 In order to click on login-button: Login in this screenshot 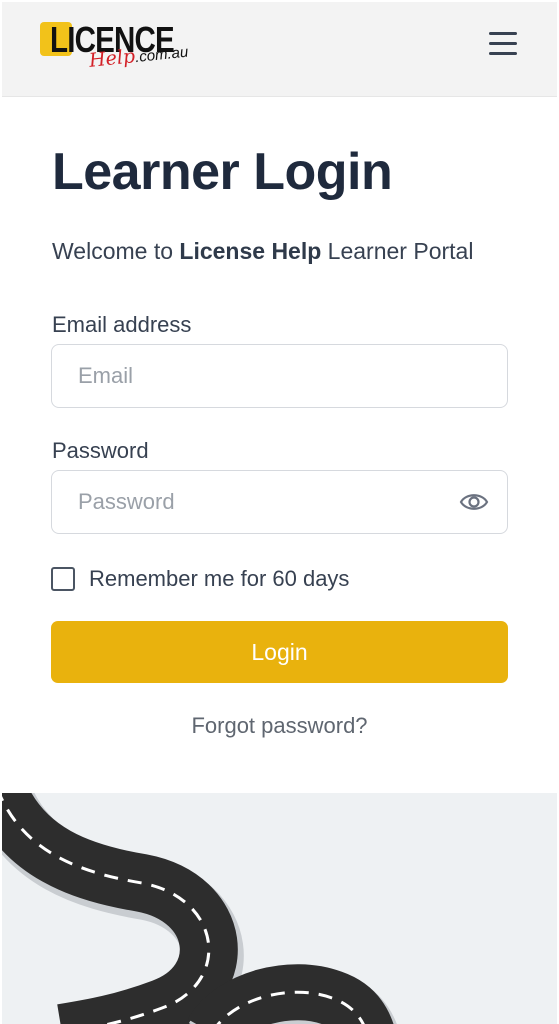, I will do `click(279, 652)`.